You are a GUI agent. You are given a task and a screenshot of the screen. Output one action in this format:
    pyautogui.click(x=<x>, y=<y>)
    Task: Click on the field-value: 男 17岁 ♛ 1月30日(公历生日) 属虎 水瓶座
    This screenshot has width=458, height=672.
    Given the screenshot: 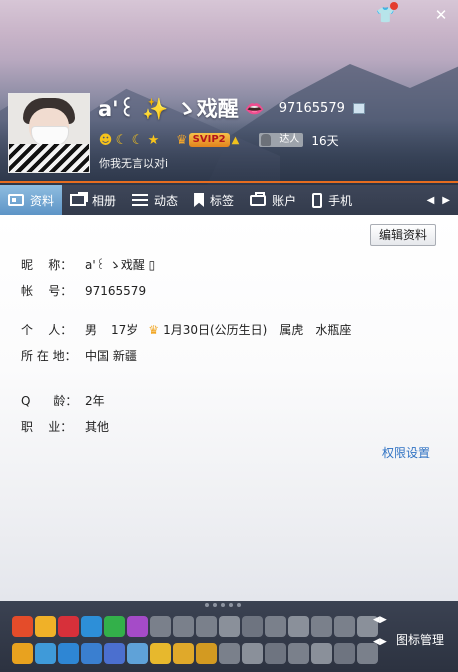 What is the action you would take?
    pyautogui.click(x=218, y=329)
    